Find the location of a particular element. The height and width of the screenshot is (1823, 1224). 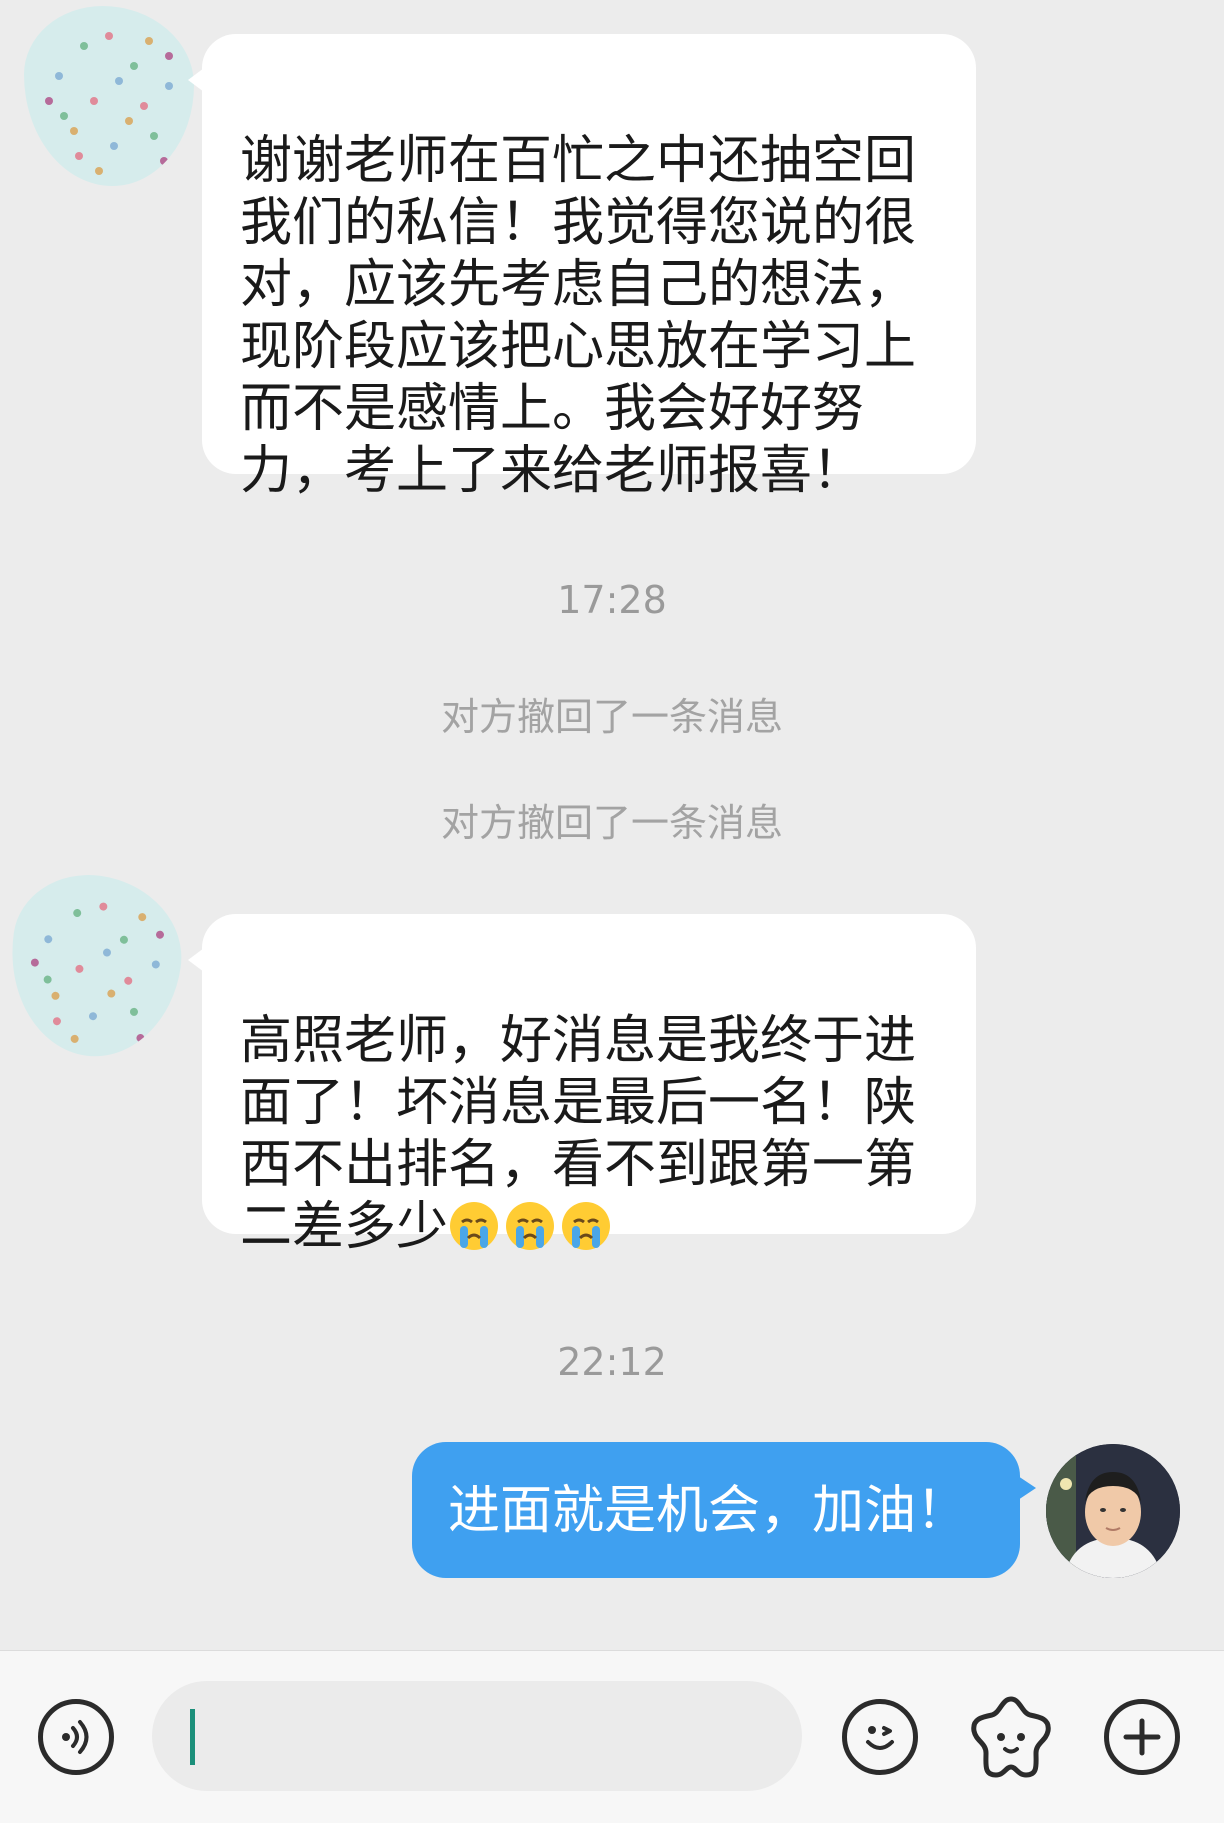

message-input is located at coordinates (477, 1736).